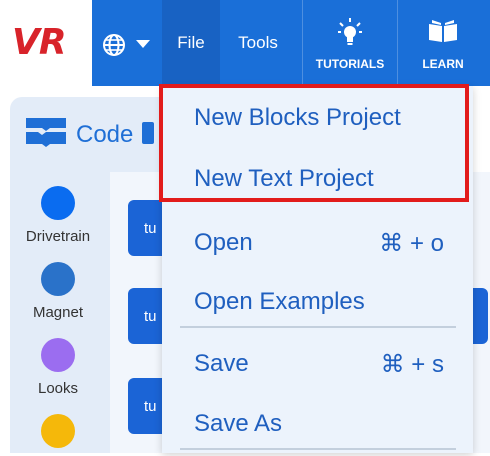  What do you see at coordinates (58, 431) in the screenshot?
I see `sound-color-dot` at bounding box center [58, 431].